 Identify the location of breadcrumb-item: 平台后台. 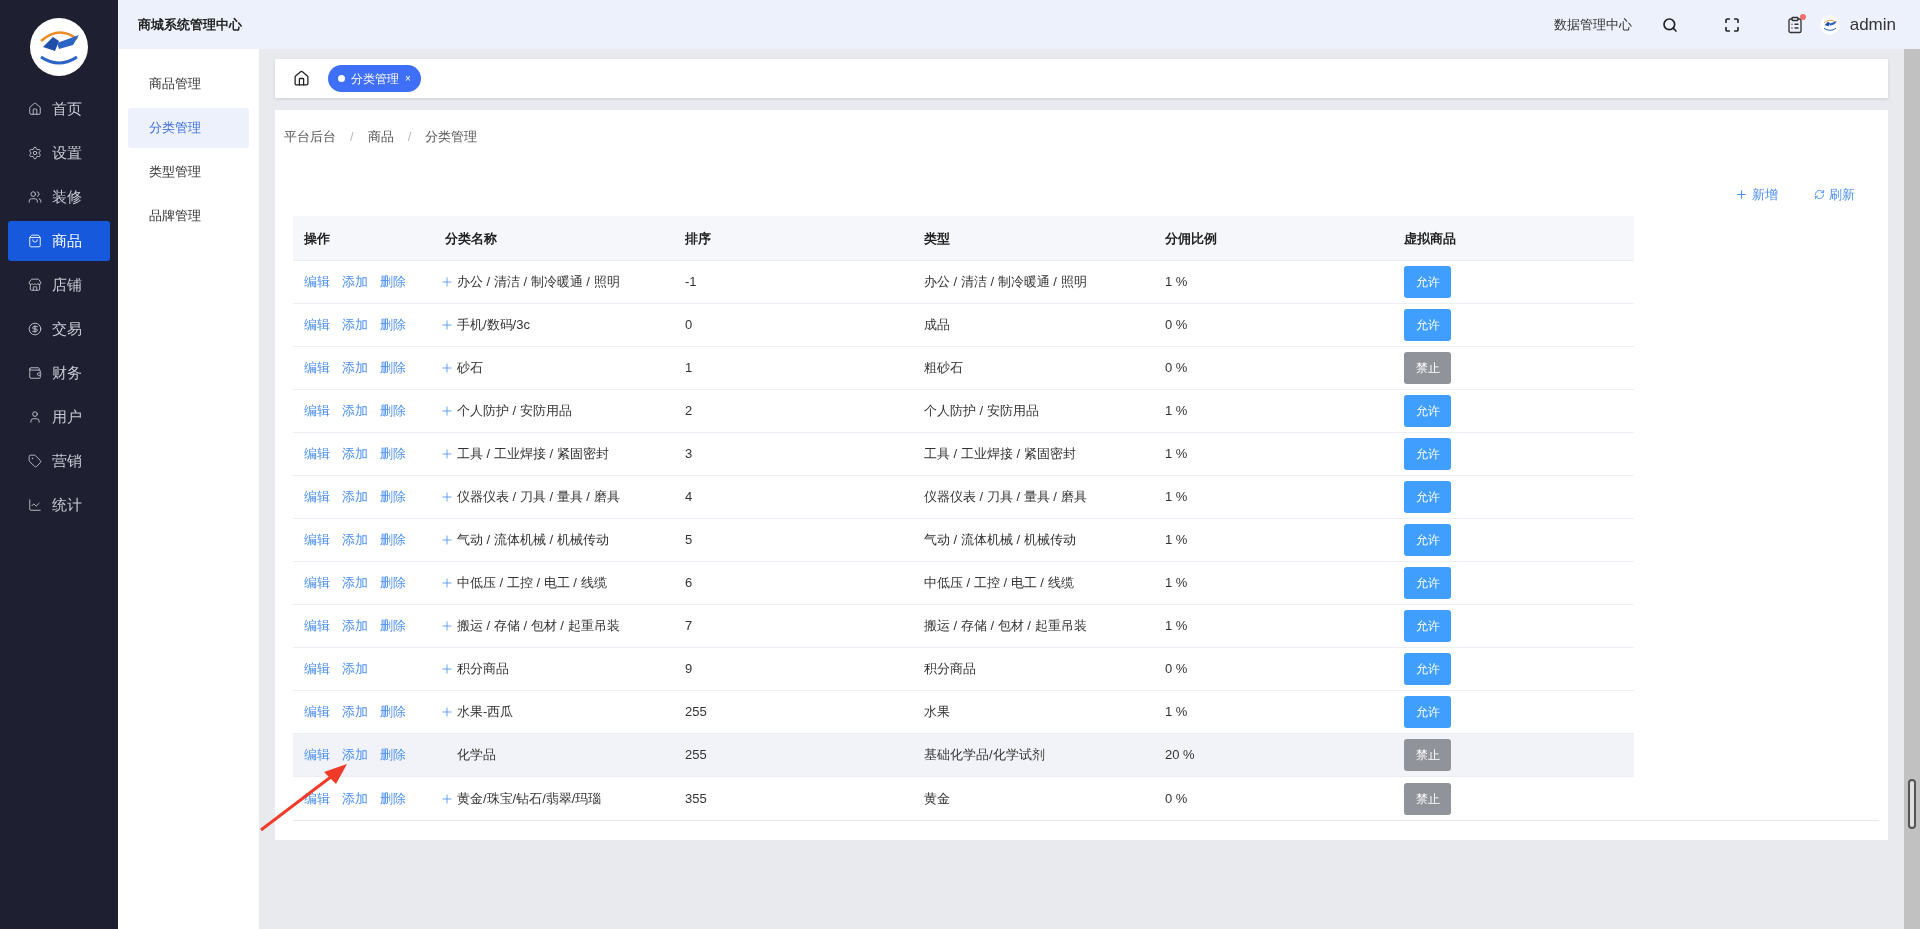
(310, 137).